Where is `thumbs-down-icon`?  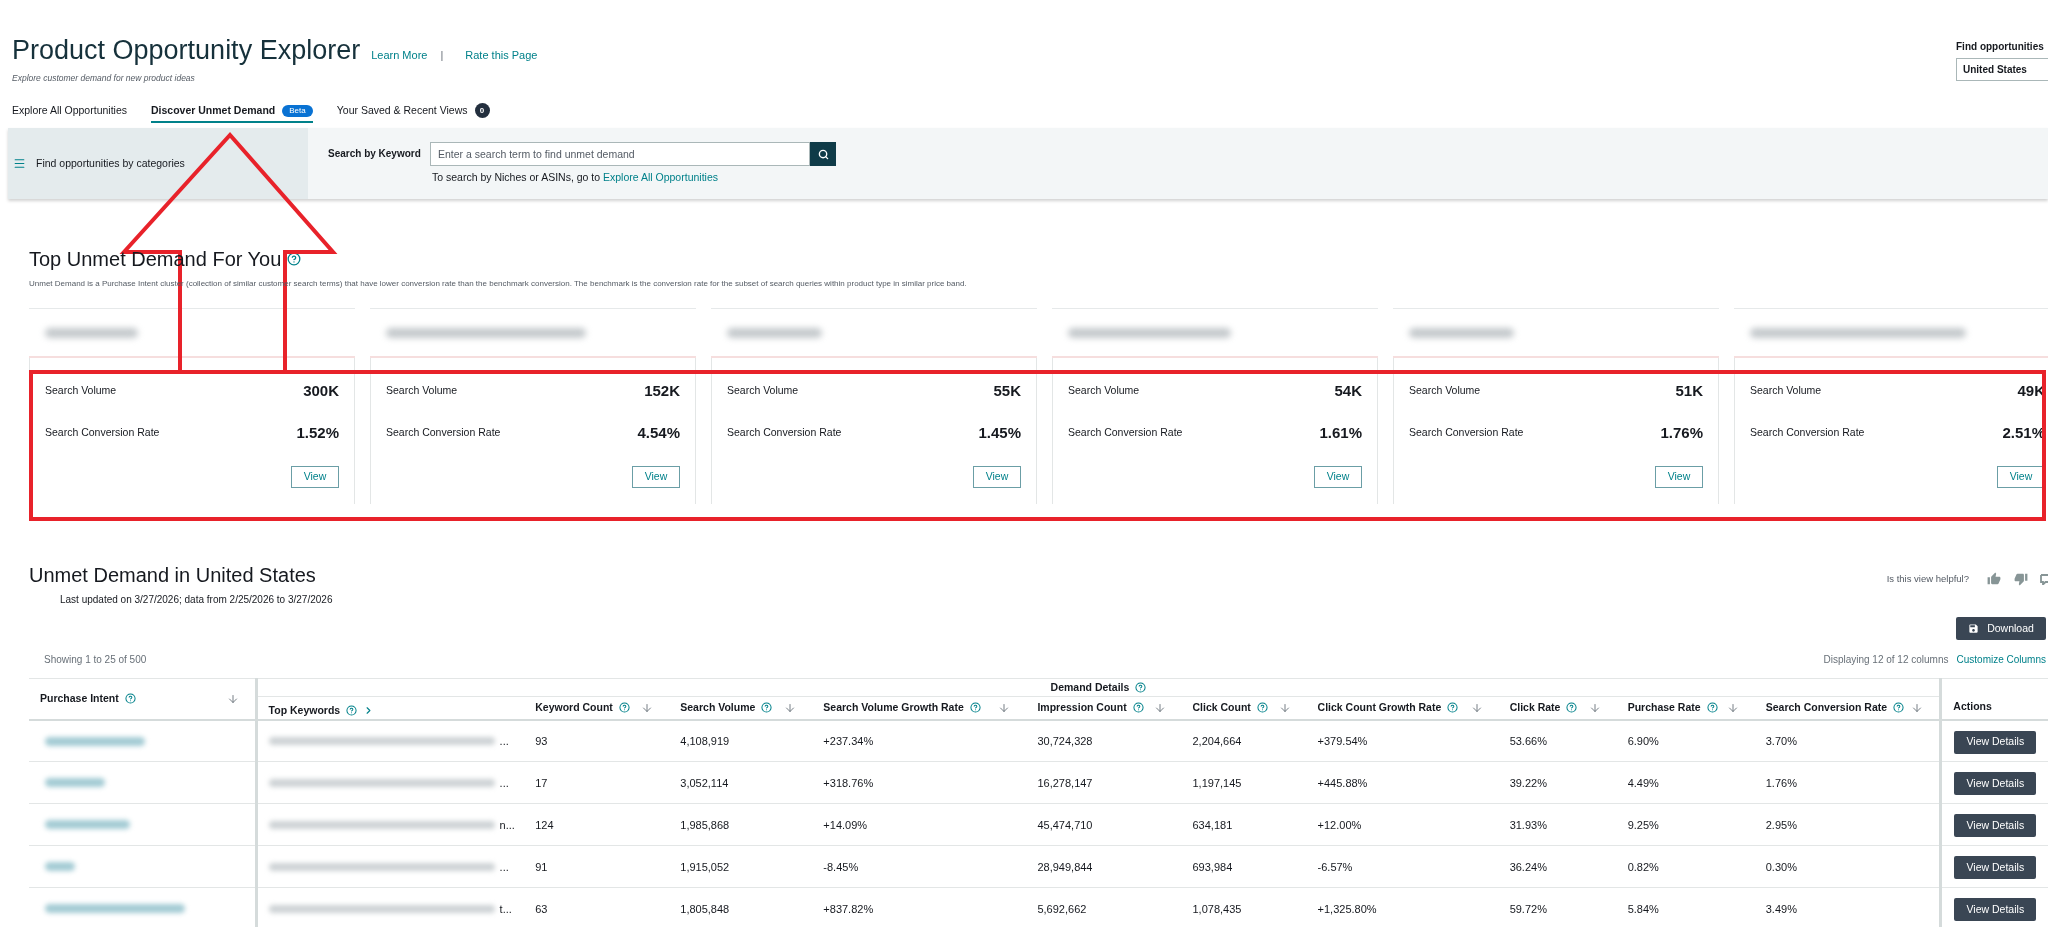
thumbs-down-icon is located at coordinates (2021, 579).